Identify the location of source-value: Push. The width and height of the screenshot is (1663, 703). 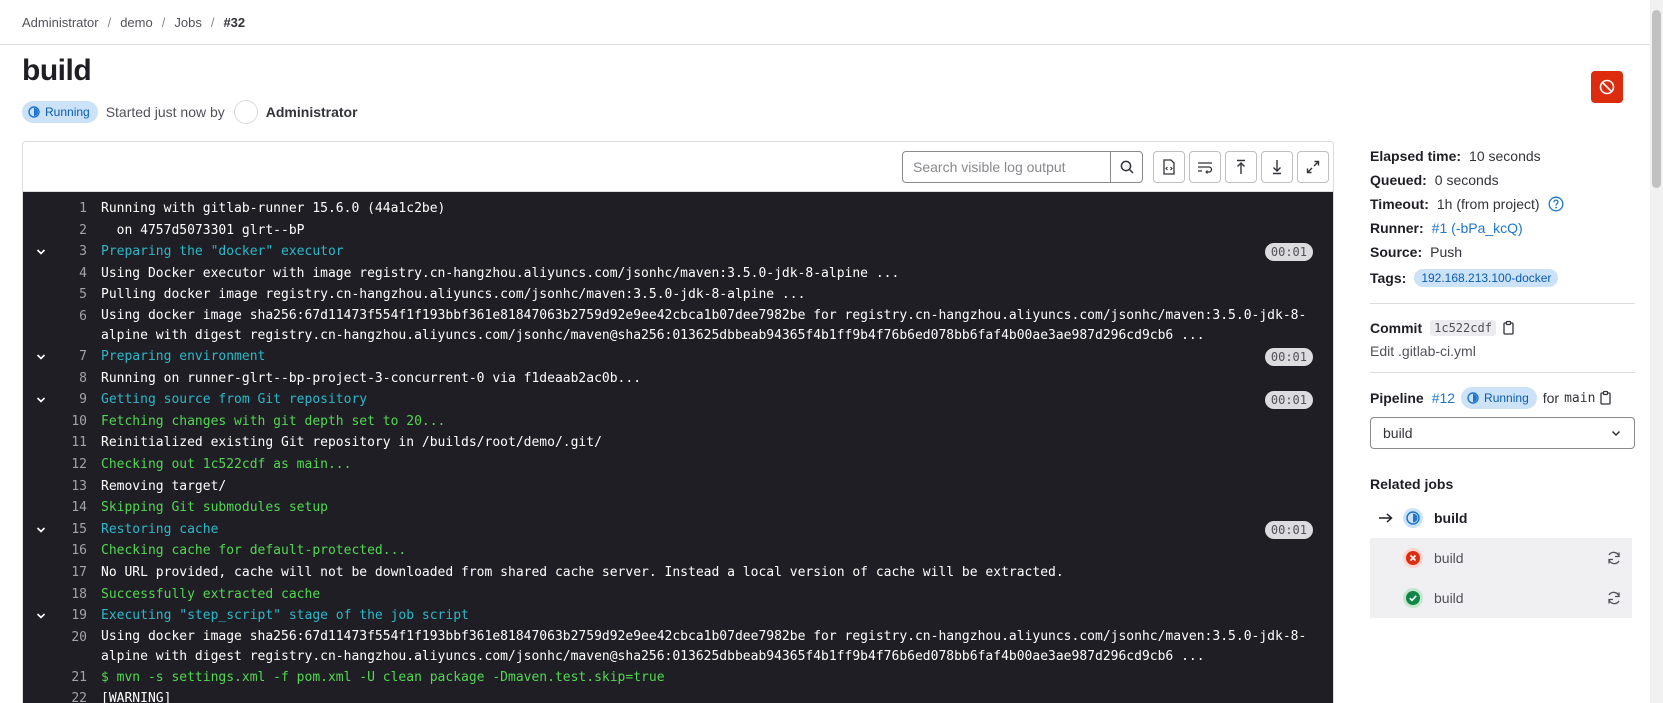
(1446, 252).